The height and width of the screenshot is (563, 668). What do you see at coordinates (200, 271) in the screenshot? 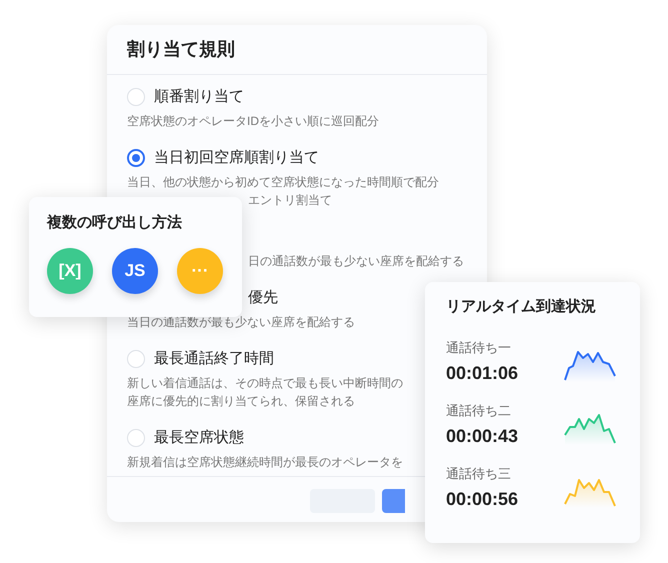
I see `method-button: ···` at bounding box center [200, 271].